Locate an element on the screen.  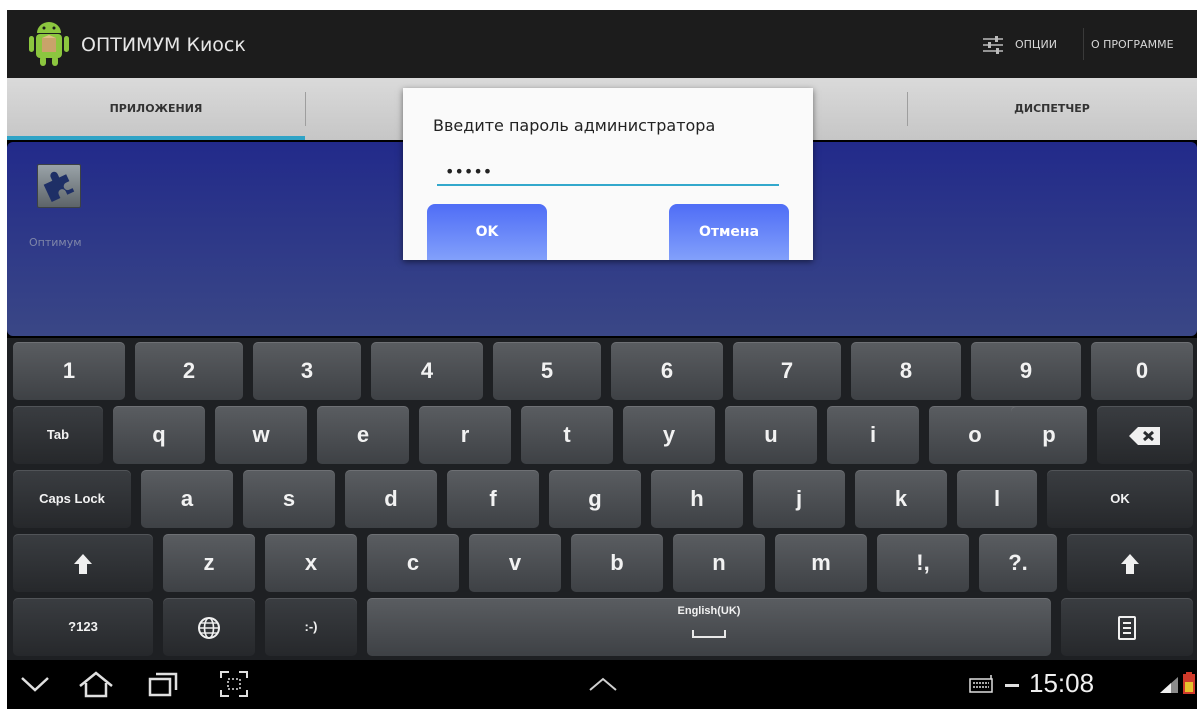
backspace-icon is located at coordinates (1144, 436).